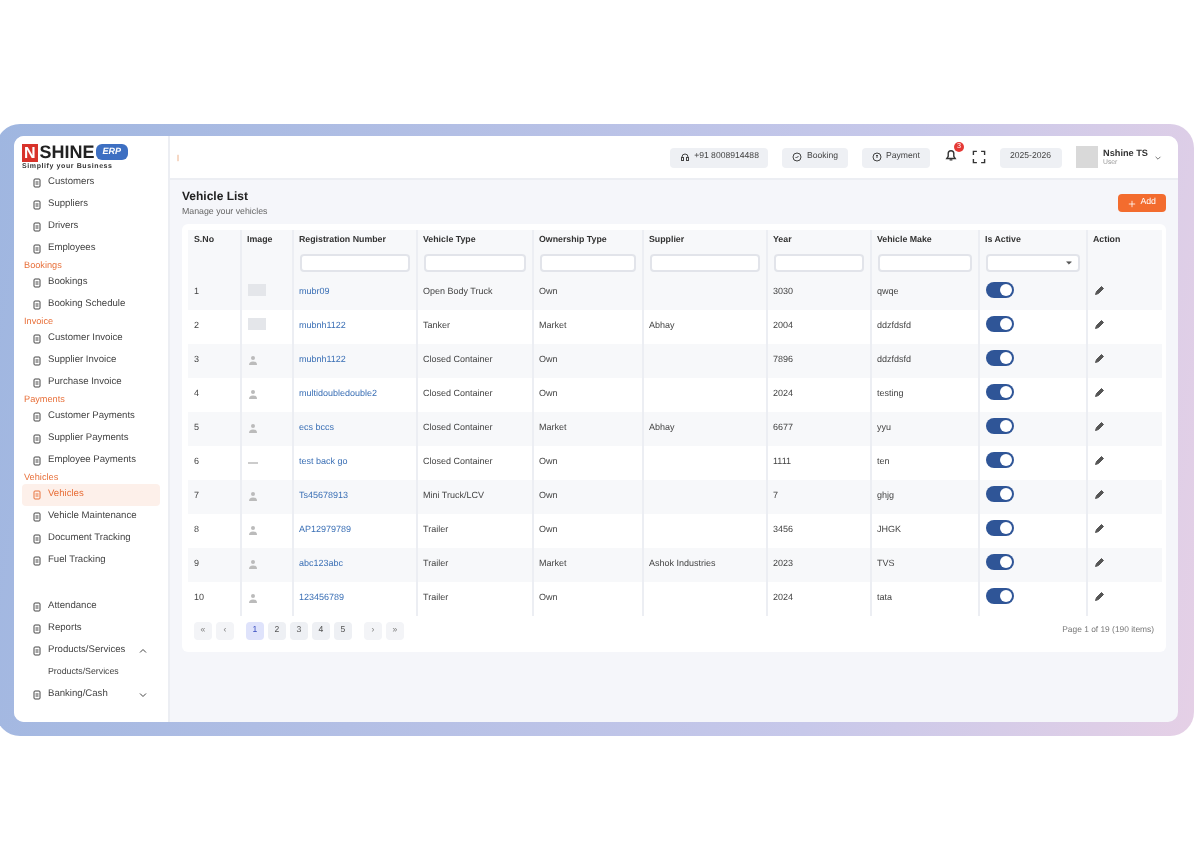 Image resolution: width=1200 pixels, height=860 pixels. What do you see at coordinates (30, 152) in the screenshot?
I see `logo-mark: N` at bounding box center [30, 152].